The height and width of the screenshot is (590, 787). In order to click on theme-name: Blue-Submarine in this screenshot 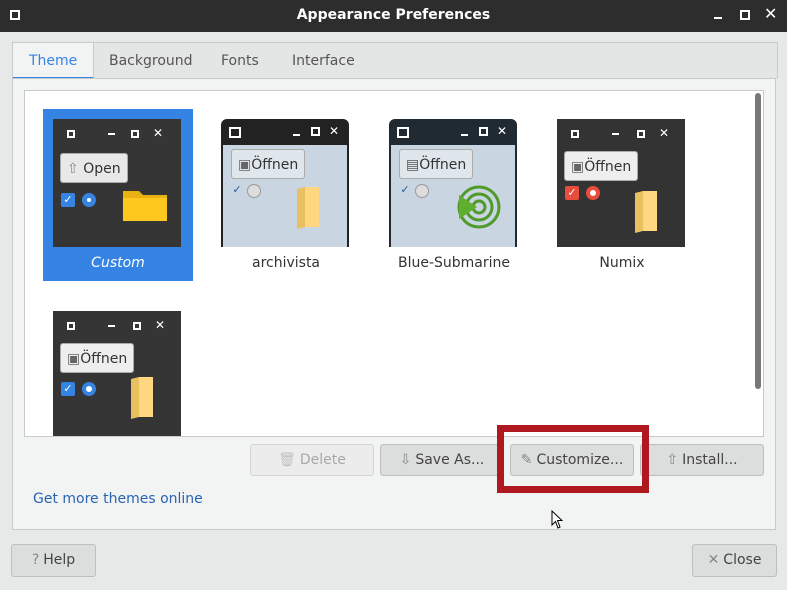, I will do `click(454, 263)`.